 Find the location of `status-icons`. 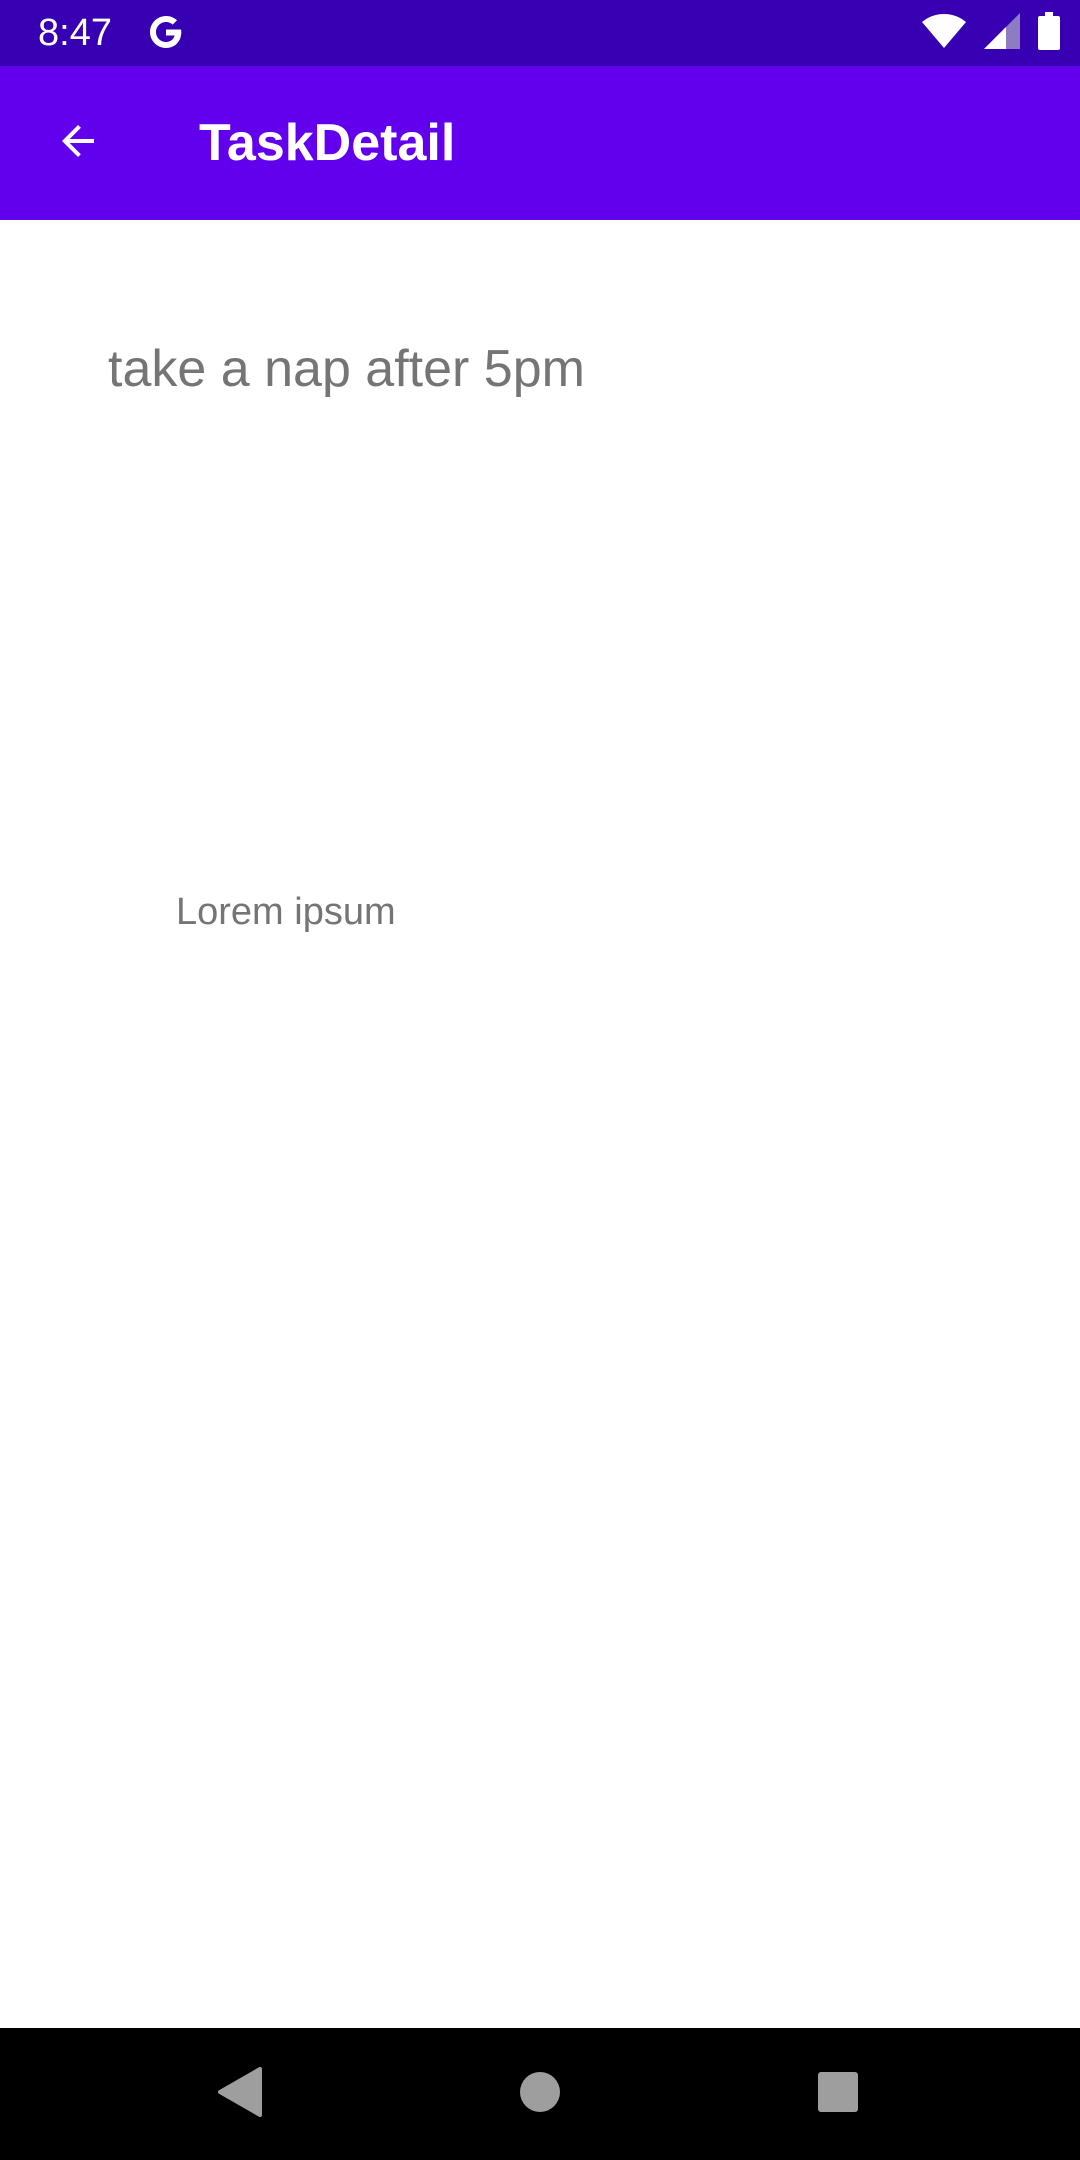

status-icons is located at coordinates (991, 33).